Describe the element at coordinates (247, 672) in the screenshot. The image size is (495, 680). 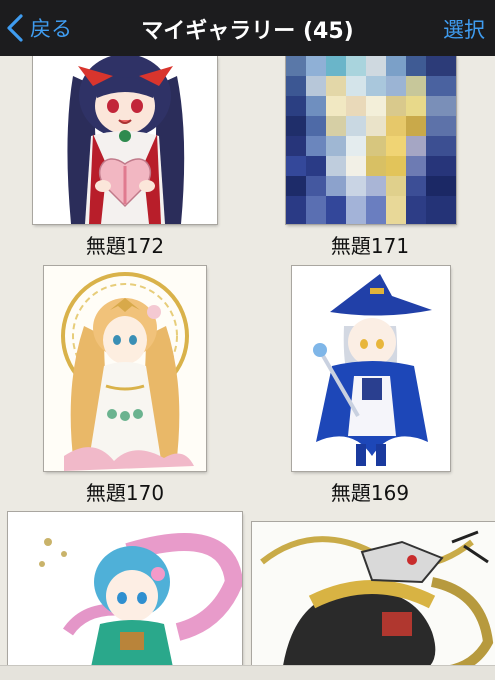
I see `bottom-toolbar` at that location.